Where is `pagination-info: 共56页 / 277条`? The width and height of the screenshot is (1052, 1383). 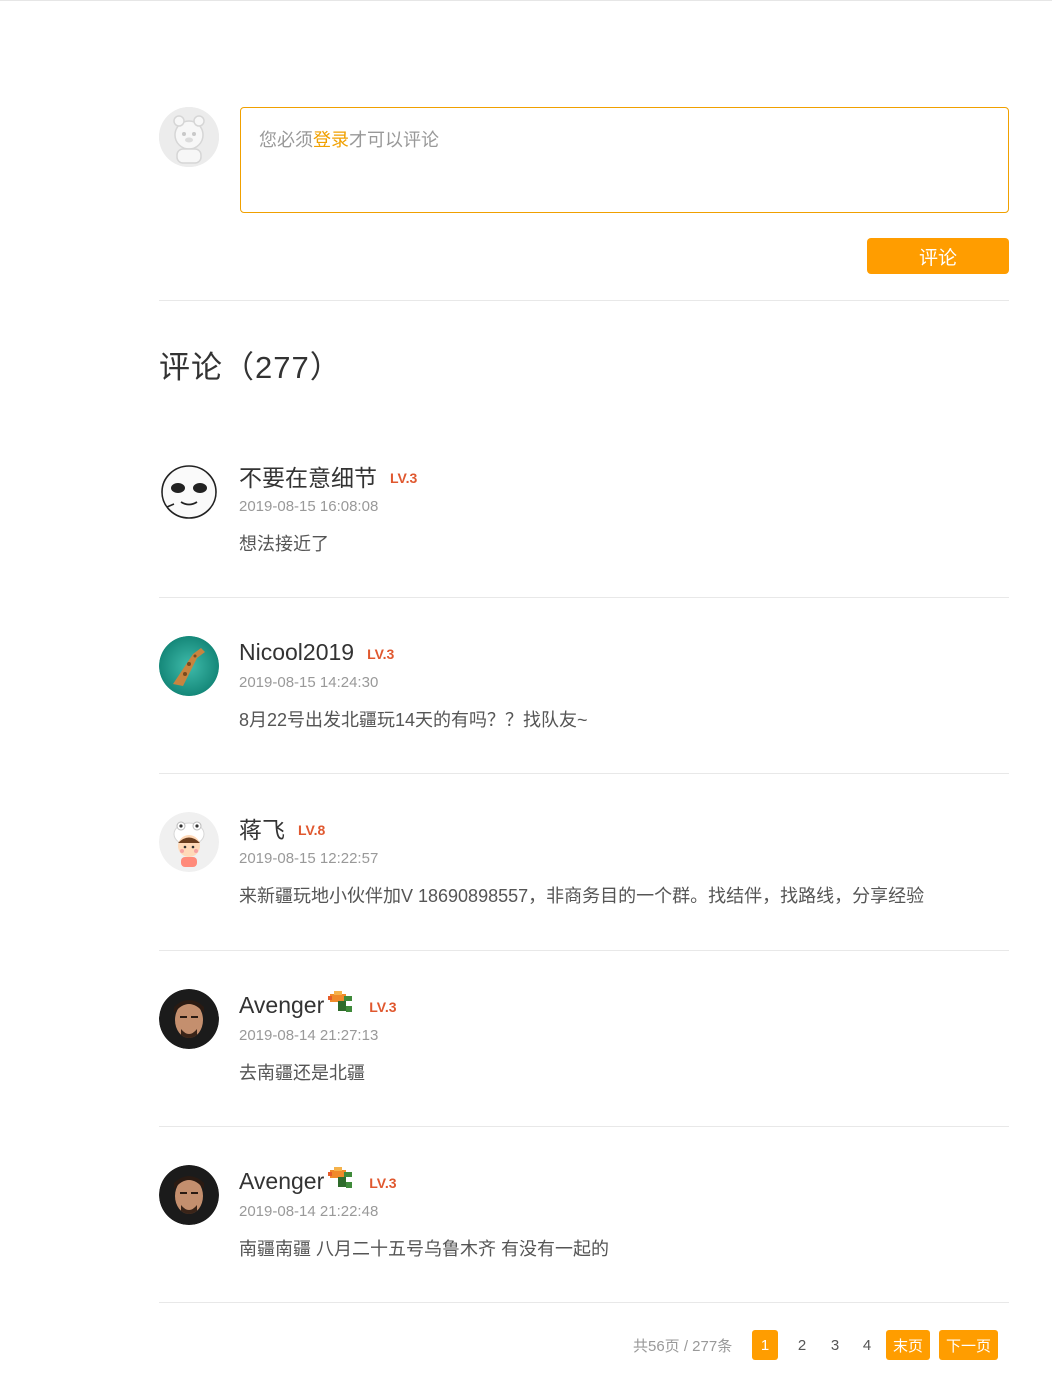
pagination-info: 共56页 / 277条 is located at coordinates (683, 1346).